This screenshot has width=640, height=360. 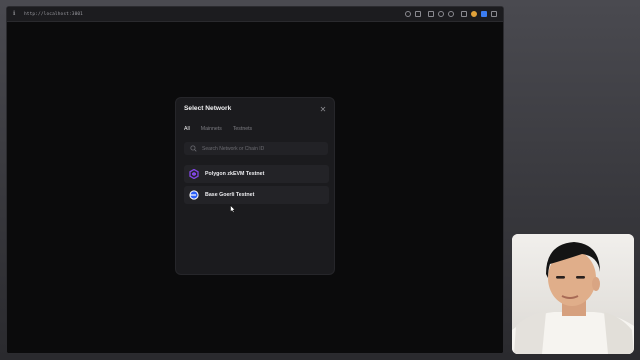 I want to click on settings-icon, so click(x=451, y=14).